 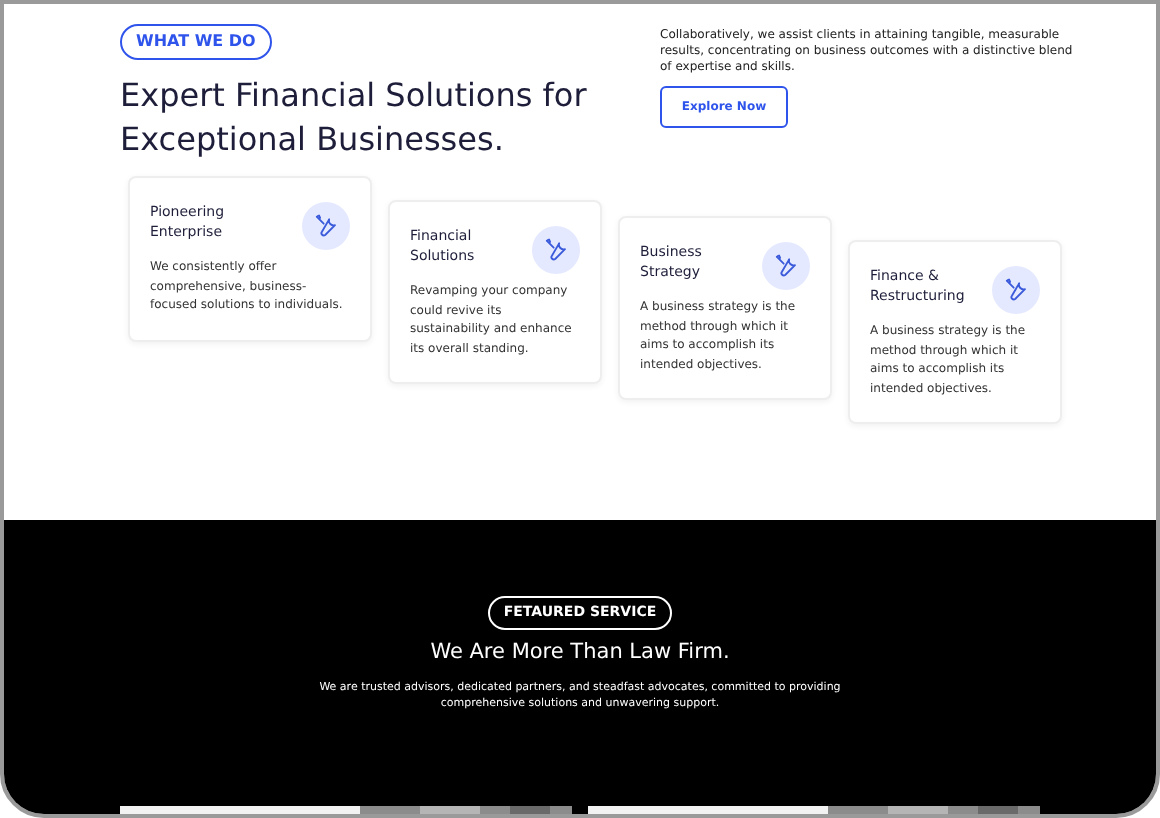 I want to click on featured-heading: We Are More Than Law Firm., so click(x=580, y=652).